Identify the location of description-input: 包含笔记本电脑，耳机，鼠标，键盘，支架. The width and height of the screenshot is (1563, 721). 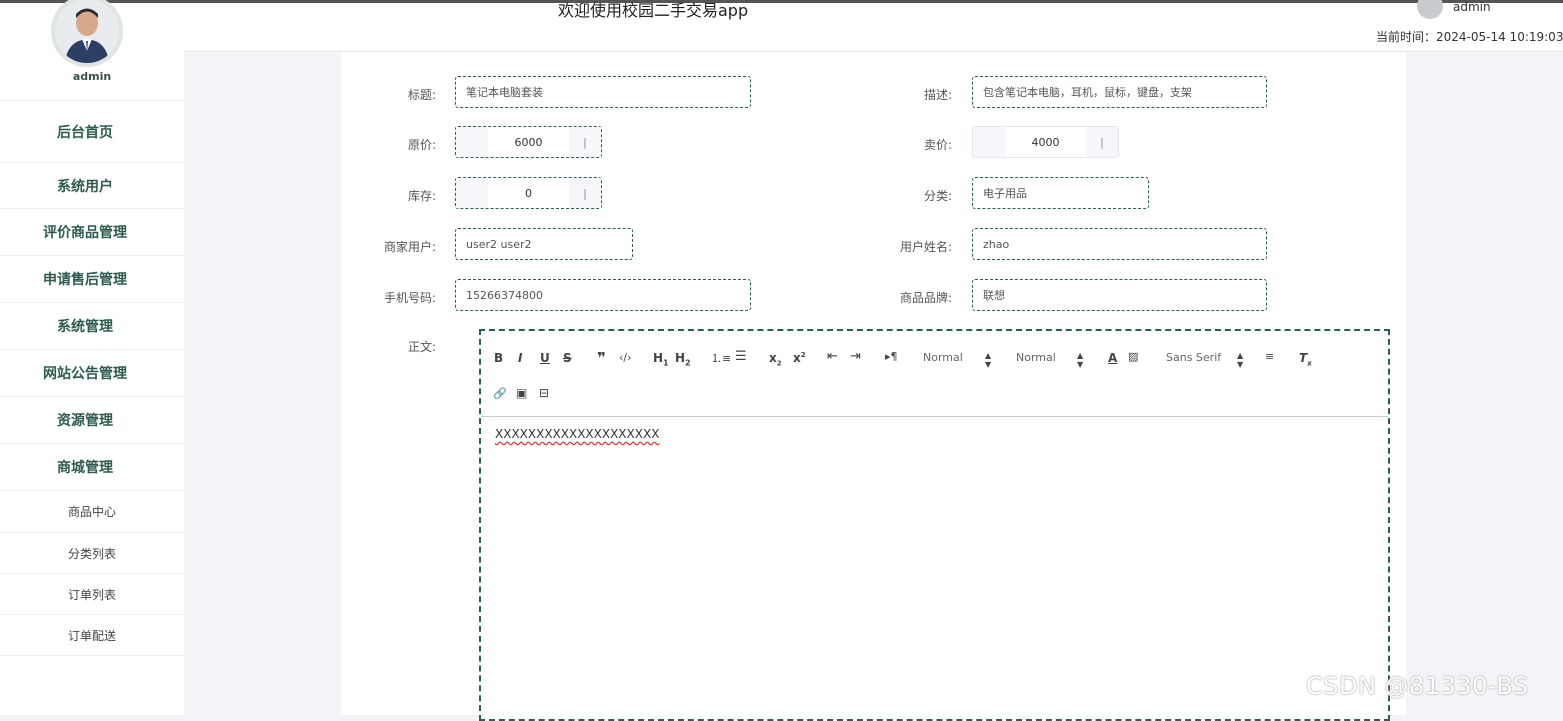
(1119, 92).